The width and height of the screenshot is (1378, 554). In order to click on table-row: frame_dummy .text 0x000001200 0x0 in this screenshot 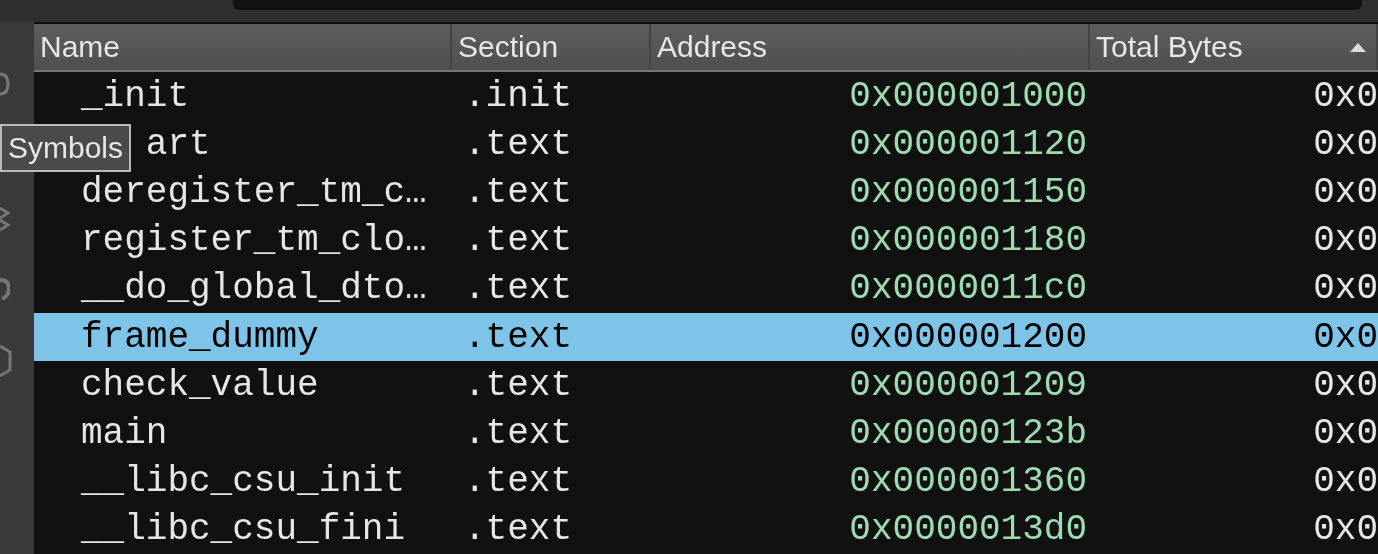, I will do `click(706, 337)`.